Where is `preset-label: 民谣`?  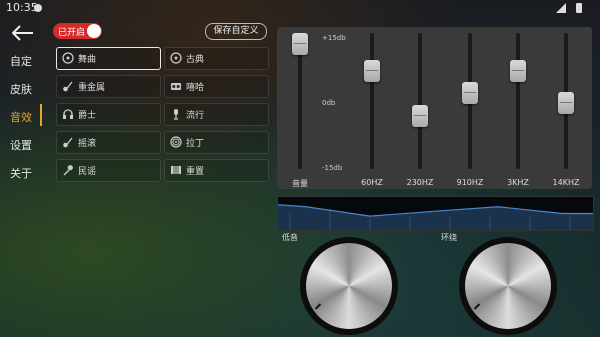
preset-label: 民谣 is located at coordinates (87, 172).